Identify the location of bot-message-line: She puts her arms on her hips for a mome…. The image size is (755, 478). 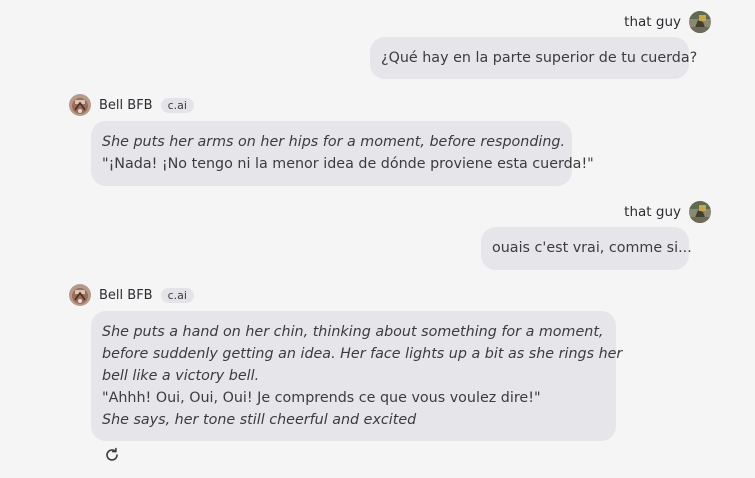
(334, 142).